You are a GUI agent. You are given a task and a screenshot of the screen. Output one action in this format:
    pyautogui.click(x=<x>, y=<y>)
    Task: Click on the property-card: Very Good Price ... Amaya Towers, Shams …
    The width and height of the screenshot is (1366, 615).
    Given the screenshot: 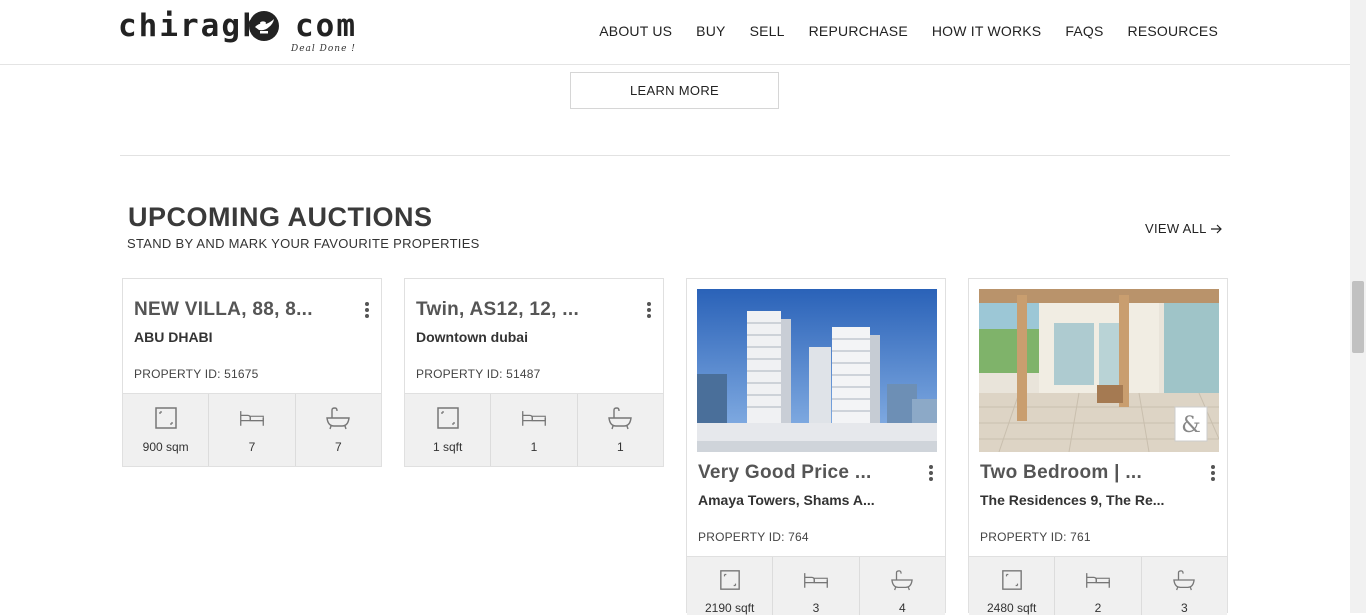 What is the action you would take?
    pyautogui.click(x=816, y=446)
    